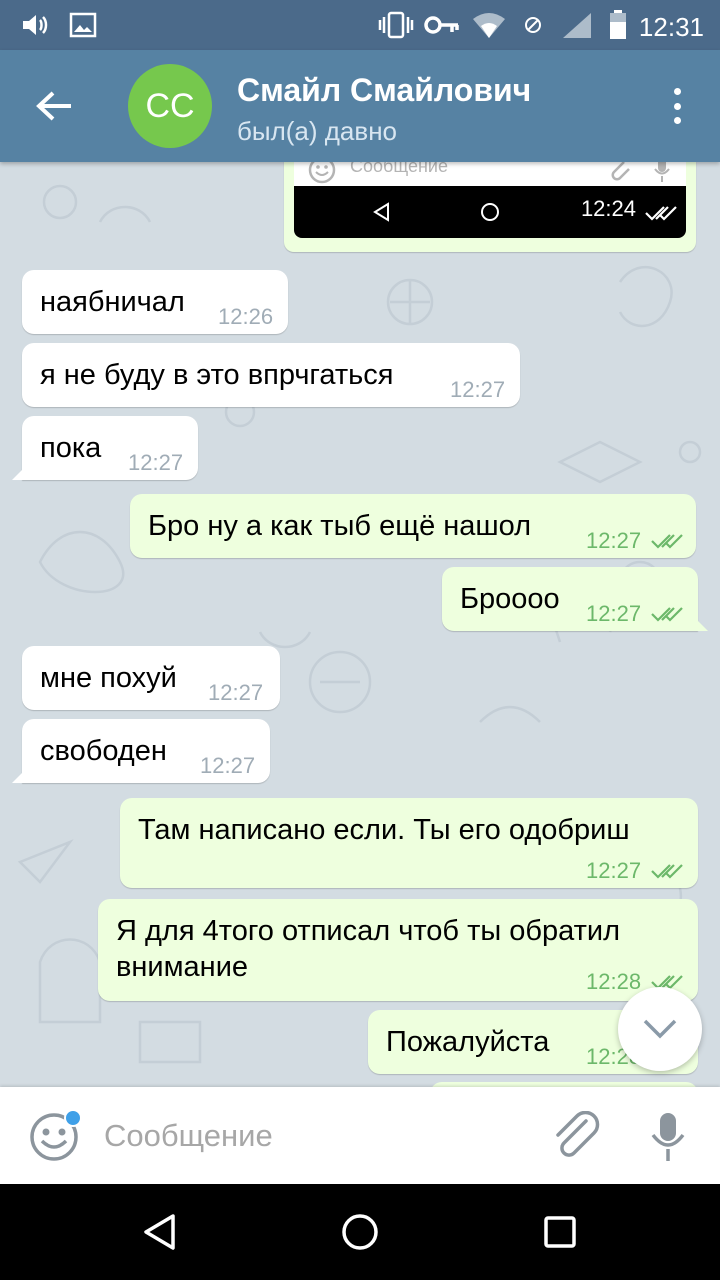  I want to click on message-incoming: пока 12:27, so click(105, 448).